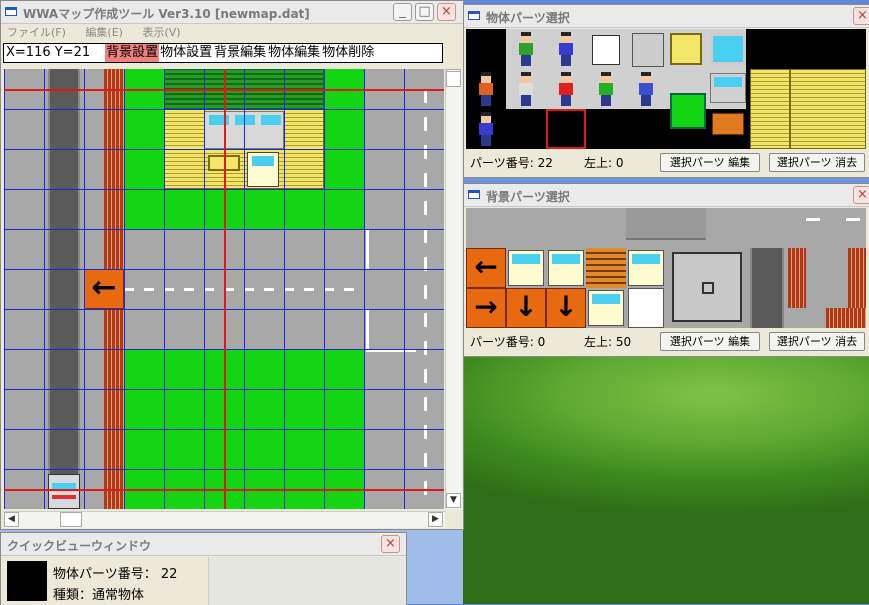 This screenshot has height=605, width=869. What do you see at coordinates (64, 491) in the screenshot?
I see `map-train` at bounding box center [64, 491].